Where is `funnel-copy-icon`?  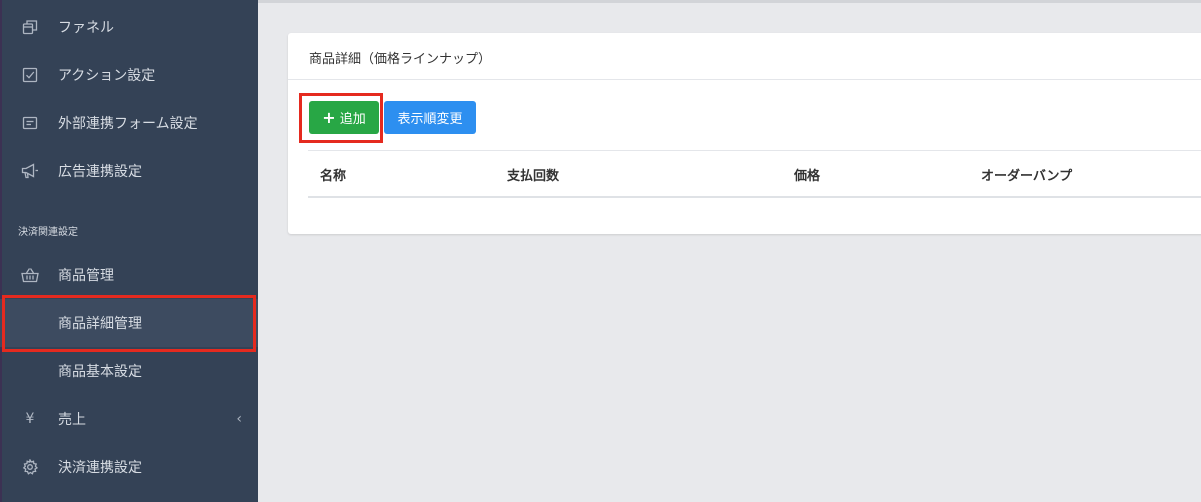 funnel-copy-icon is located at coordinates (30, 27).